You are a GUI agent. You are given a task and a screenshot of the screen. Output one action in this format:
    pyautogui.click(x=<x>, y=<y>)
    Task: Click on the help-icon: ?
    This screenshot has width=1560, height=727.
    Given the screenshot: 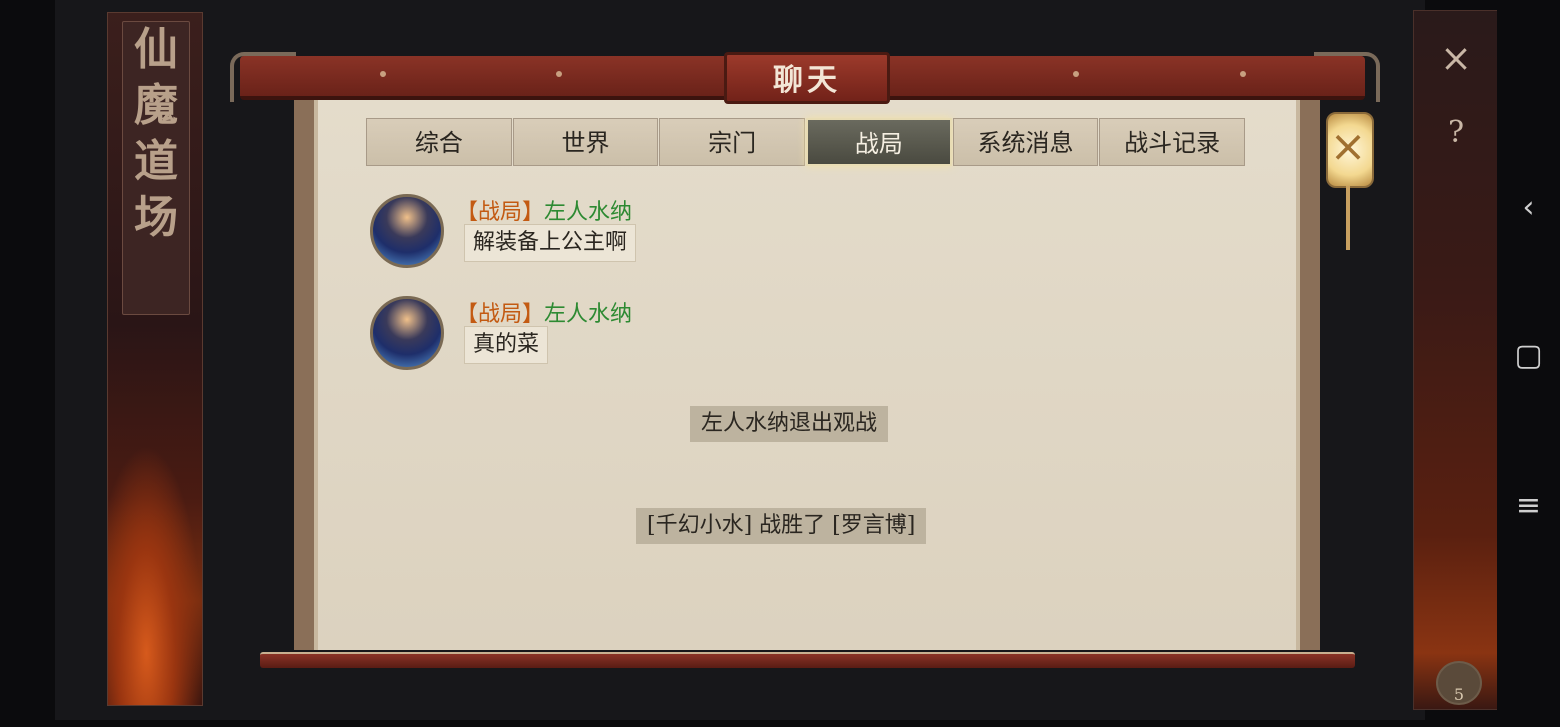 What is the action you would take?
    pyautogui.click(x=1456, y=132)
    